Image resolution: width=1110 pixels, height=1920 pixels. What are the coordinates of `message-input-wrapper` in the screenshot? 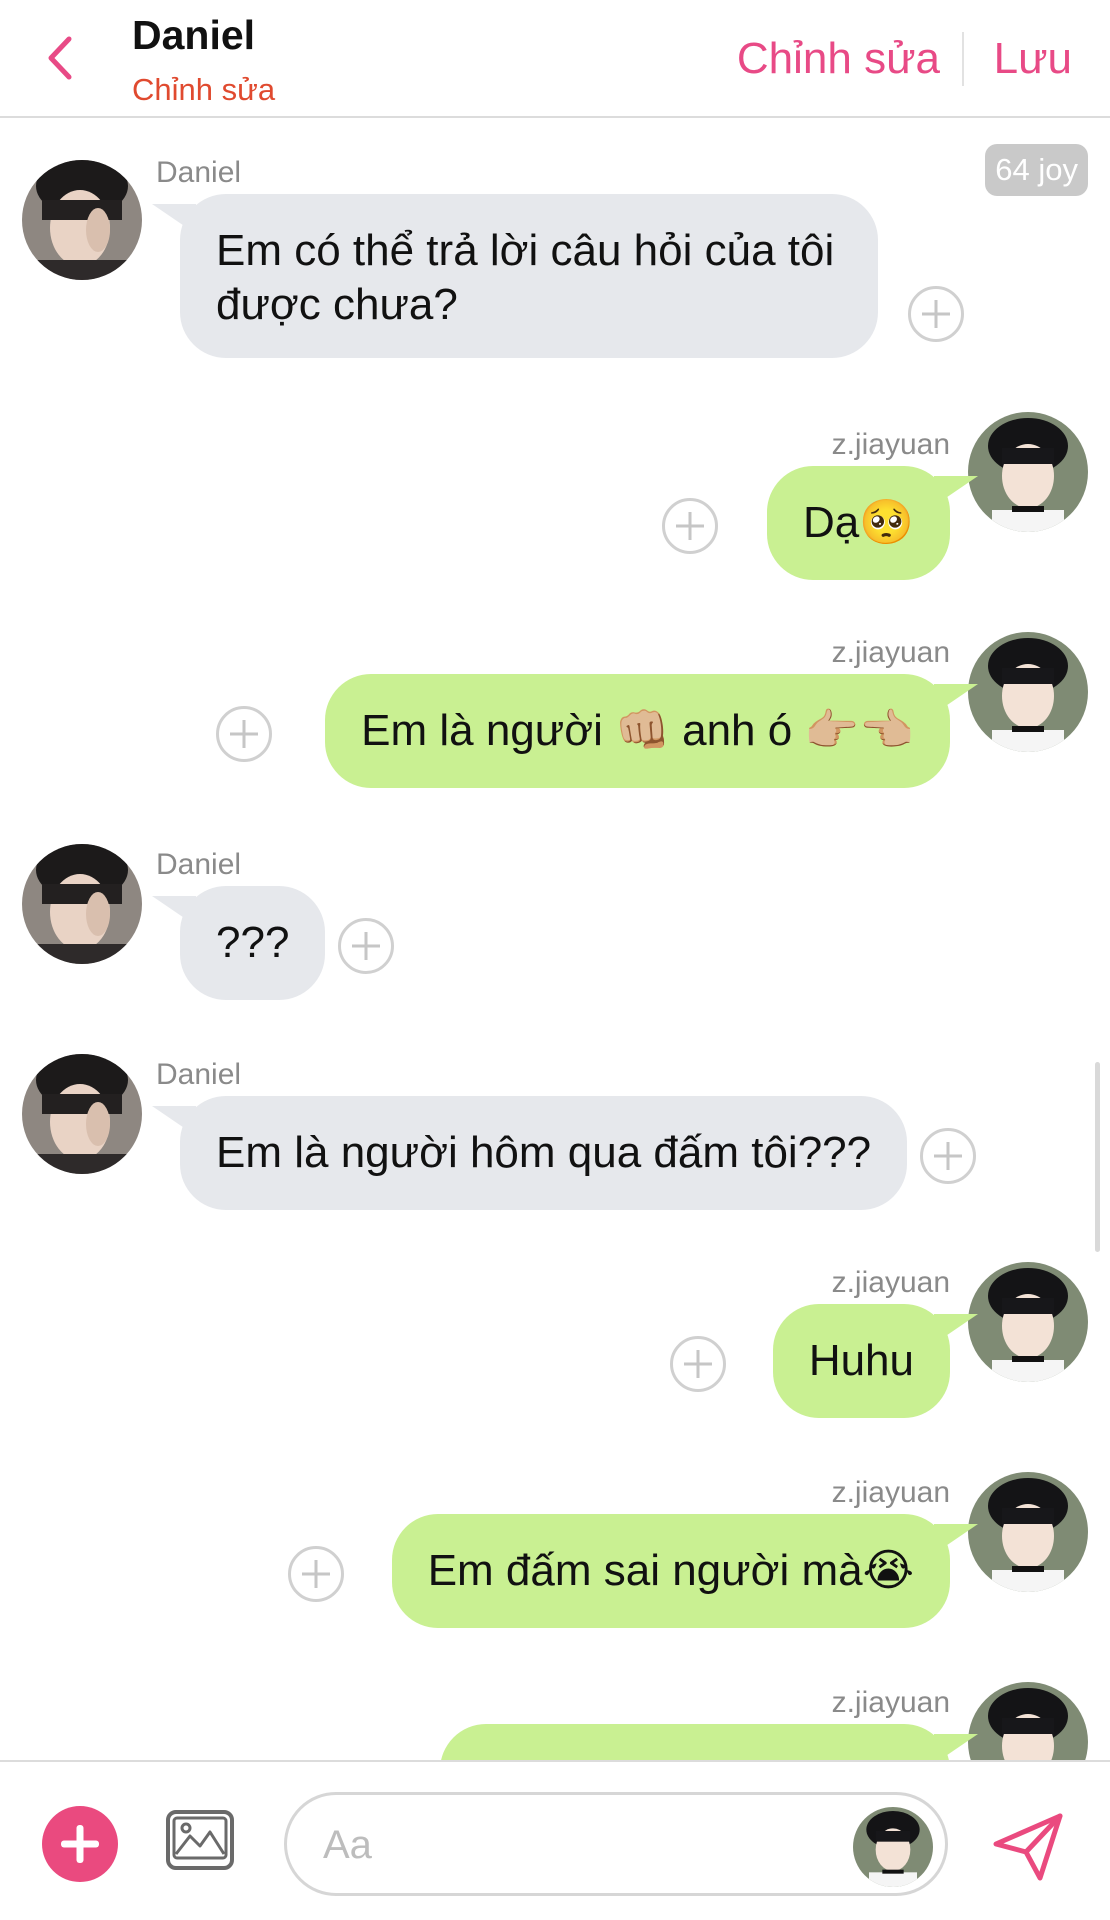 It's located at (616, 1844).